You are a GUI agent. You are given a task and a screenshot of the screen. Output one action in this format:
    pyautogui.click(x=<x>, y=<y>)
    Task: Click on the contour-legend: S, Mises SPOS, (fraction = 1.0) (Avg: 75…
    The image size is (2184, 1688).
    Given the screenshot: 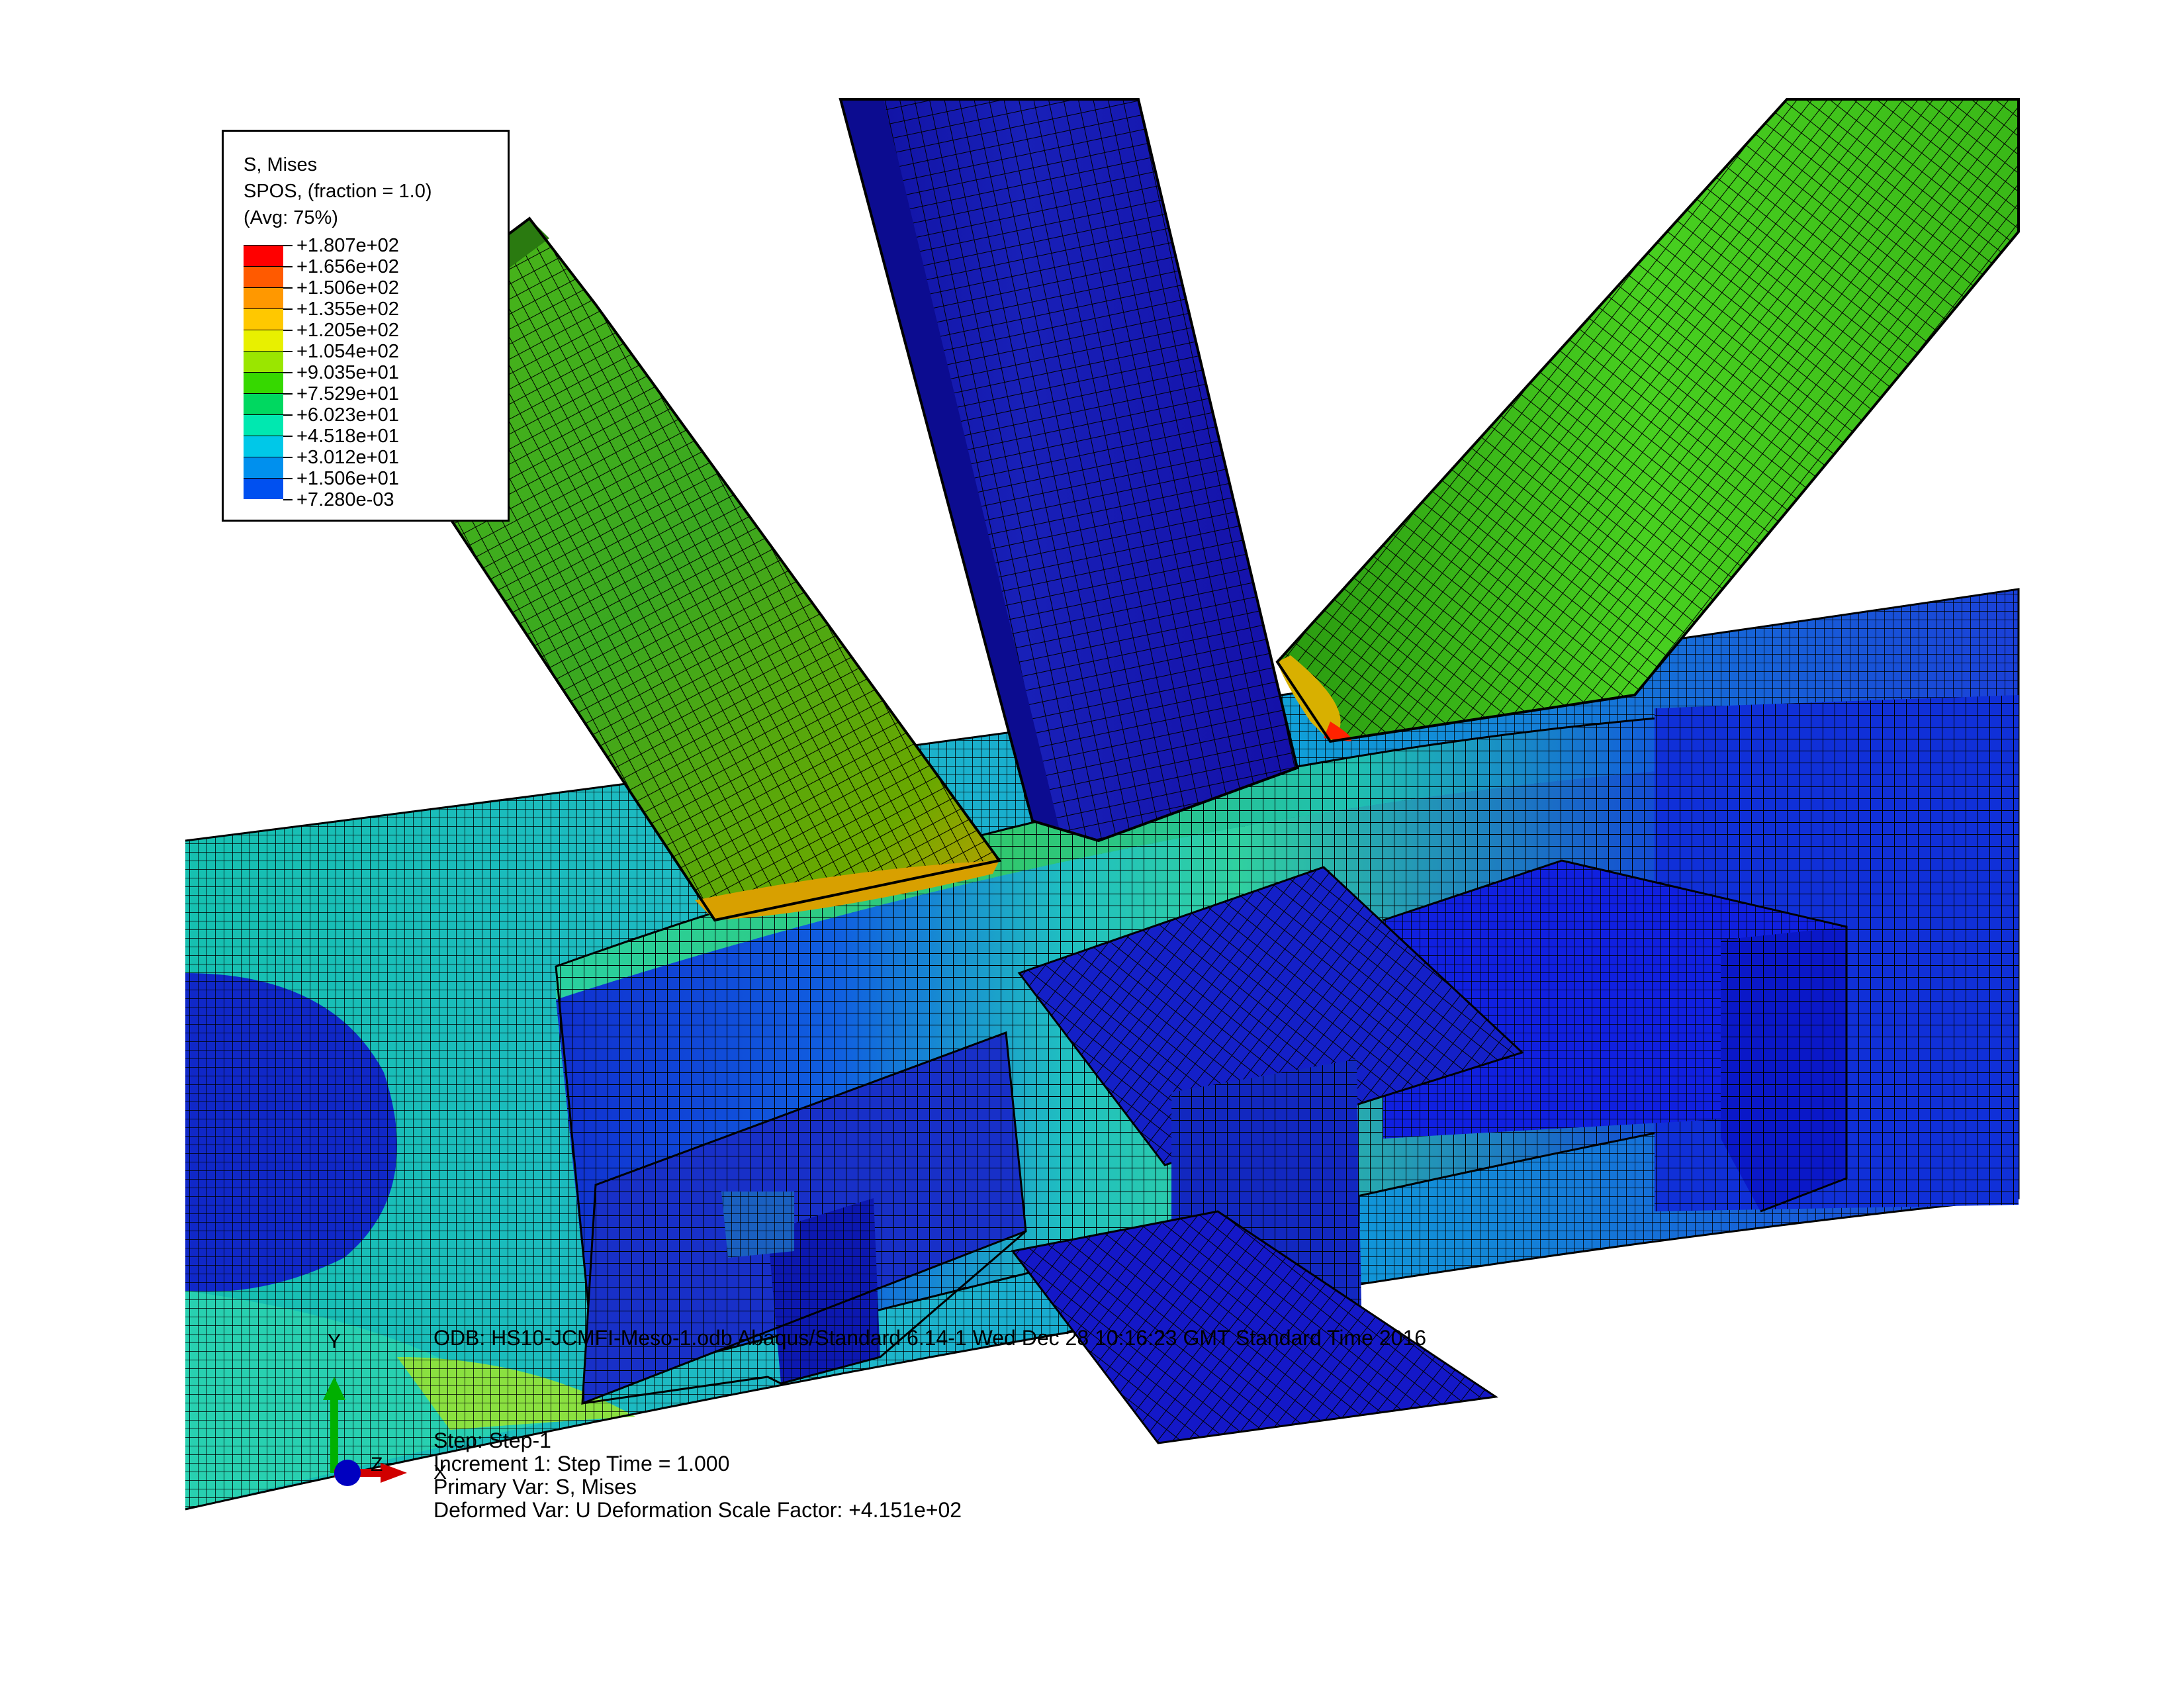 What is the action you would take?
    pyautogui.click(x=366, y=326)
    